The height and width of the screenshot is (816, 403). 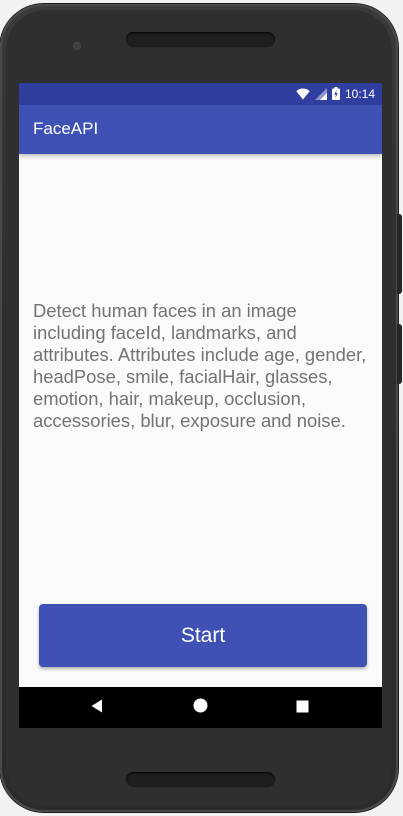 What do you see at coordinates (66, 128) in the screenshot?
I see `app-title: FaceAPI` at bounding box center [66, 128].